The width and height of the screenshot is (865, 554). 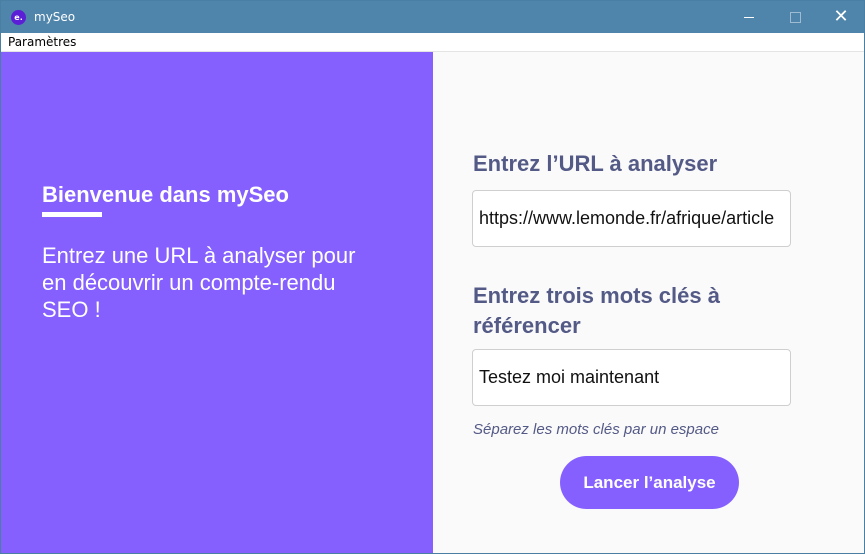 What do you see at coordinates (42, 42) in the screenshot?
I see `menu-item-parametres: Paramètres` at bounding box center [42, 42].